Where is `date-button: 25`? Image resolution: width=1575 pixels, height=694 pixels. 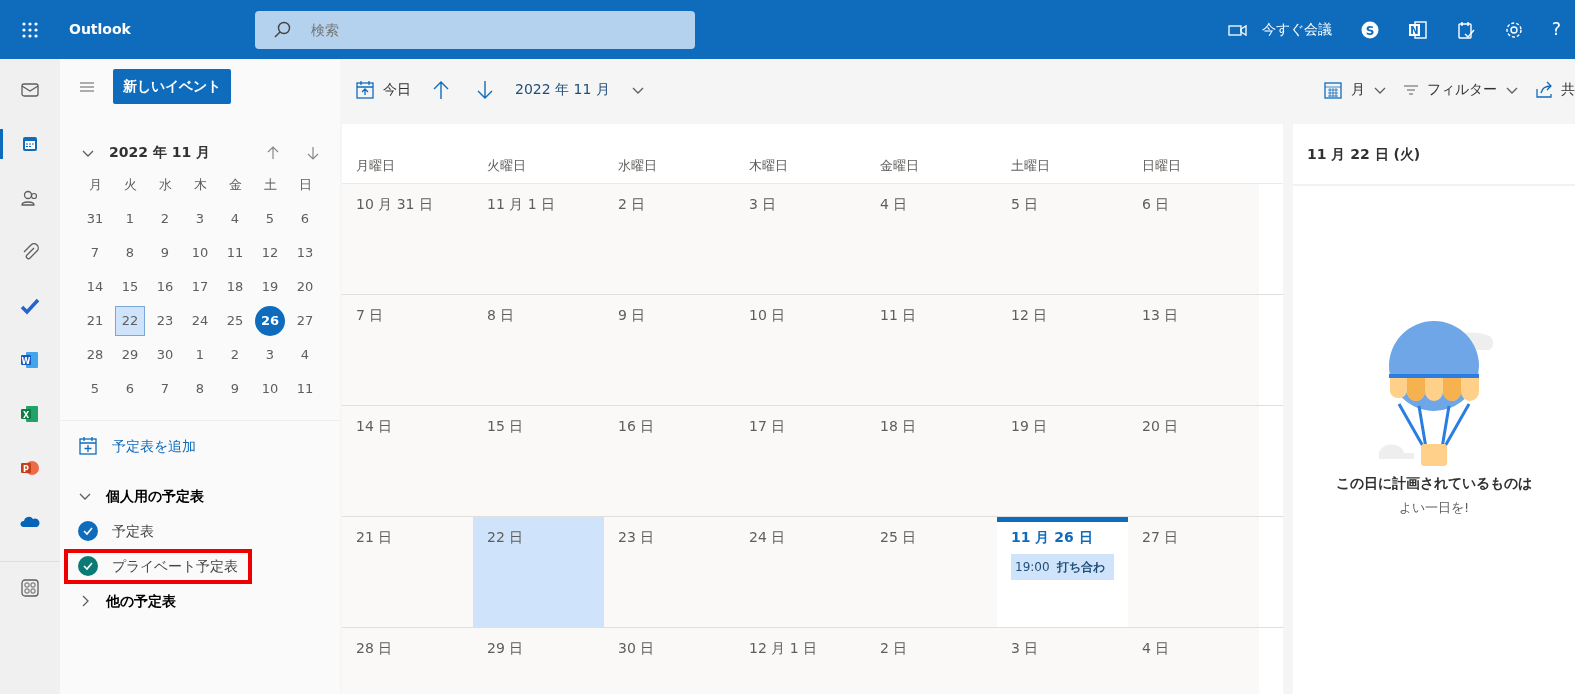 date-button: 25 is located at coordinates (235, 320).